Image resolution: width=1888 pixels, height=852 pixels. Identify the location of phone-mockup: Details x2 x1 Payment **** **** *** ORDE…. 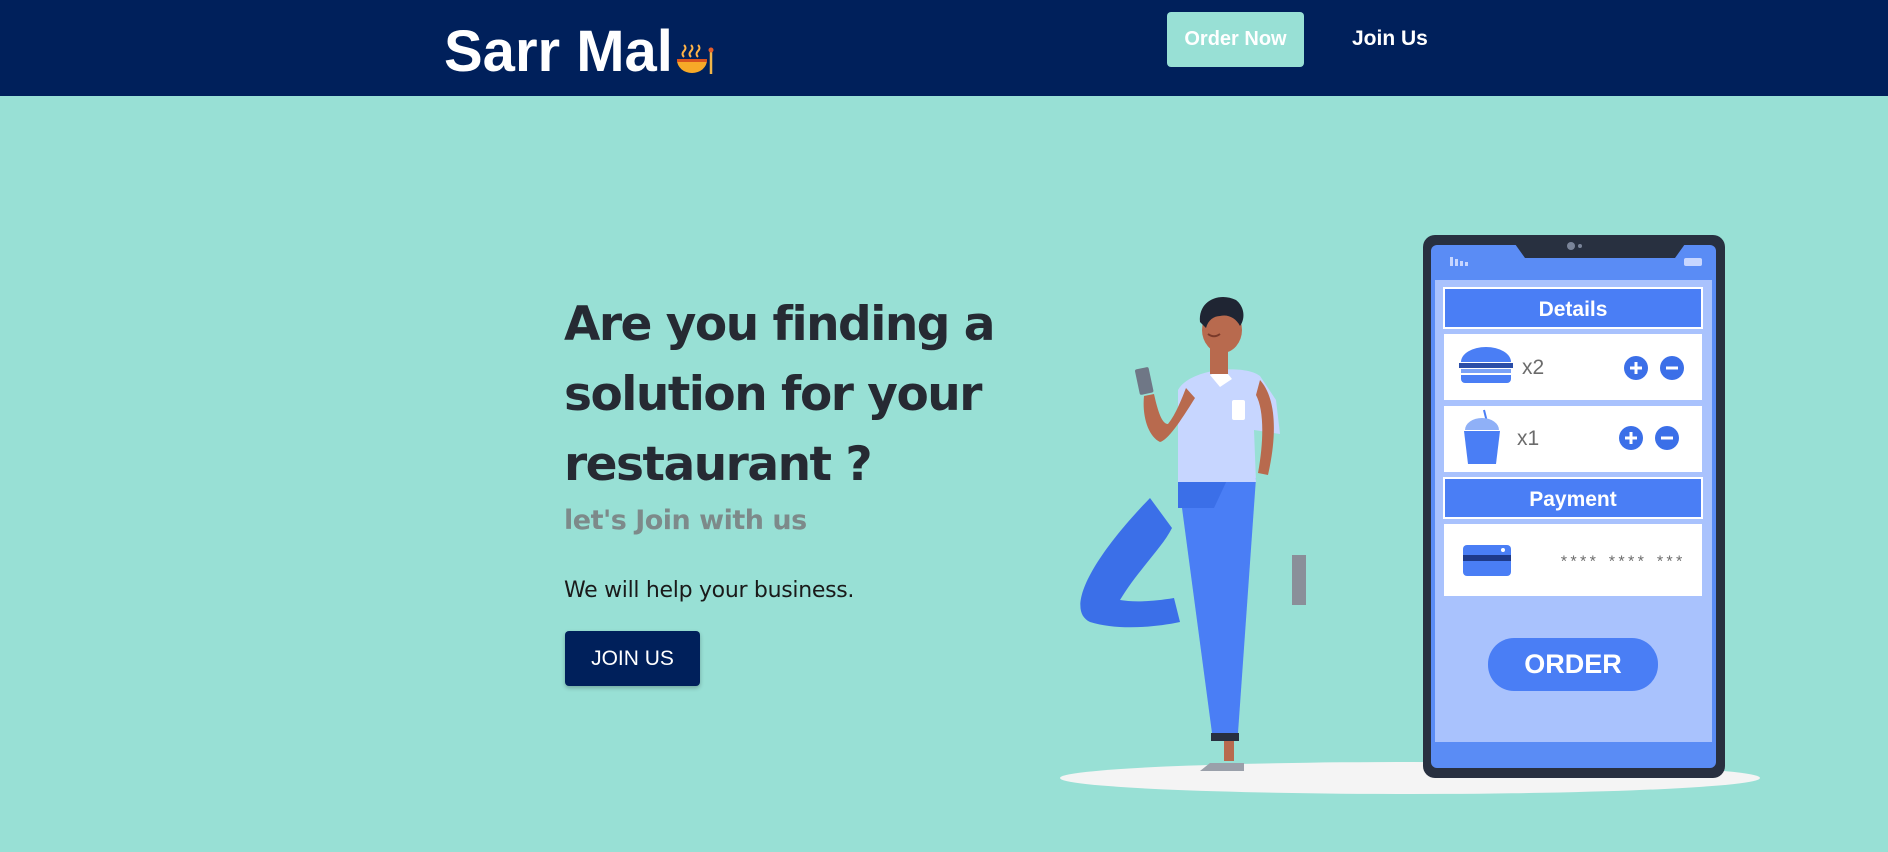
(1574, 506).